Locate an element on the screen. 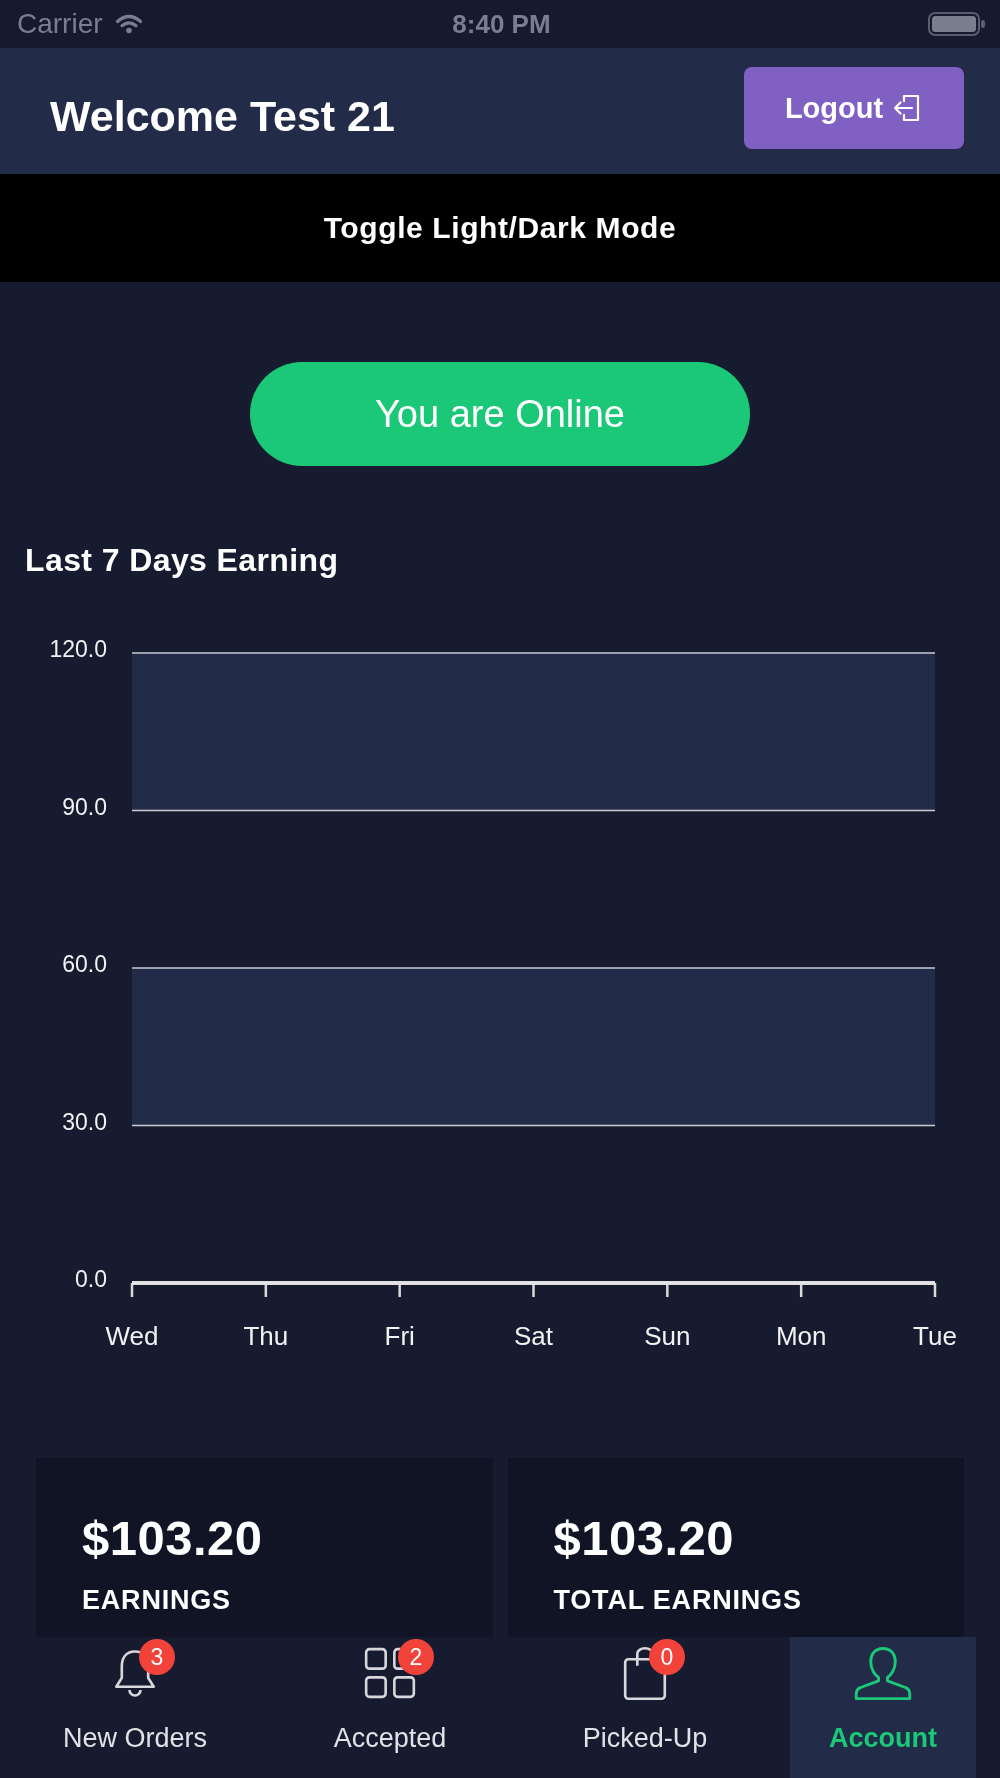 Image resolution: width=1000 pixels, height=1778 pixels. carrier-label: Carrier is located at coordinates (60, 24).